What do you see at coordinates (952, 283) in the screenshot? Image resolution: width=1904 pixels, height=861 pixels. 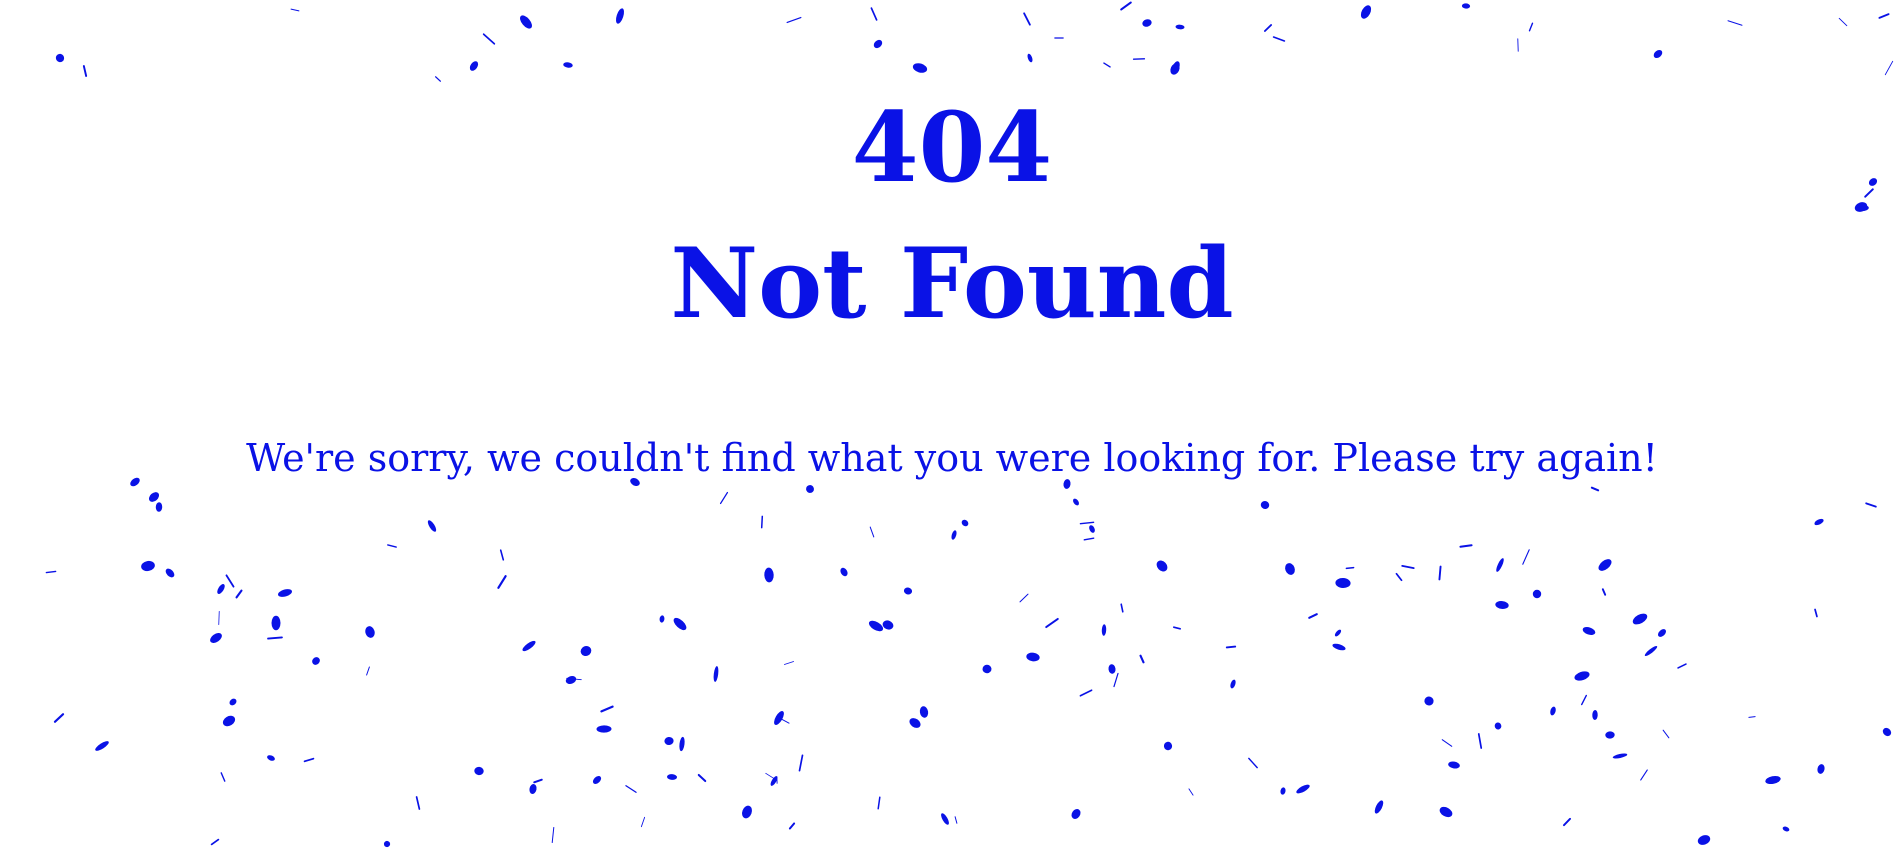 I see `error-title: Not Found` at bounding box center [952, 283].